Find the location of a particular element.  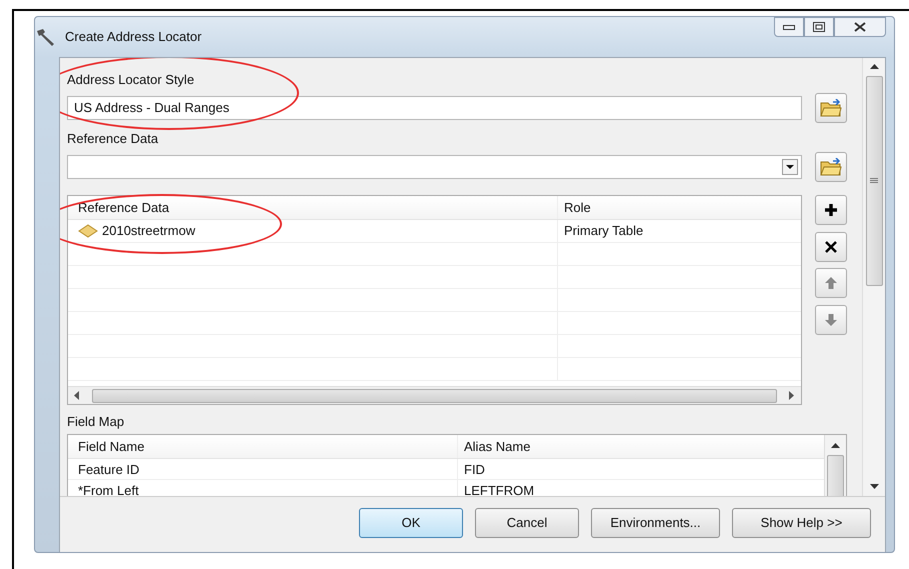

maximize-icon is located at coordinates (819, 27).